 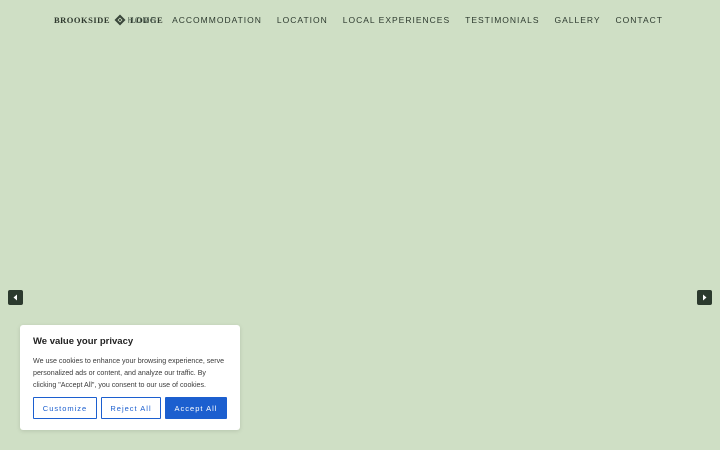 I want to click on nav-gallery: GALLERY, so click(x=577, y=20).